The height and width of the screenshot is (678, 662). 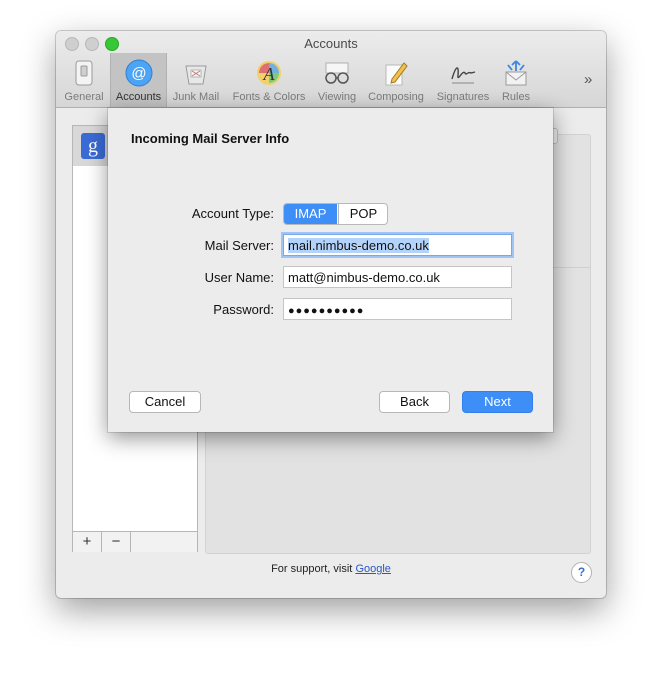 What do you see at coordinates (588, 79) in the screenshot?
I see `toolbar-overflow-chevron-icon: »` at bounding box center [588, 79].